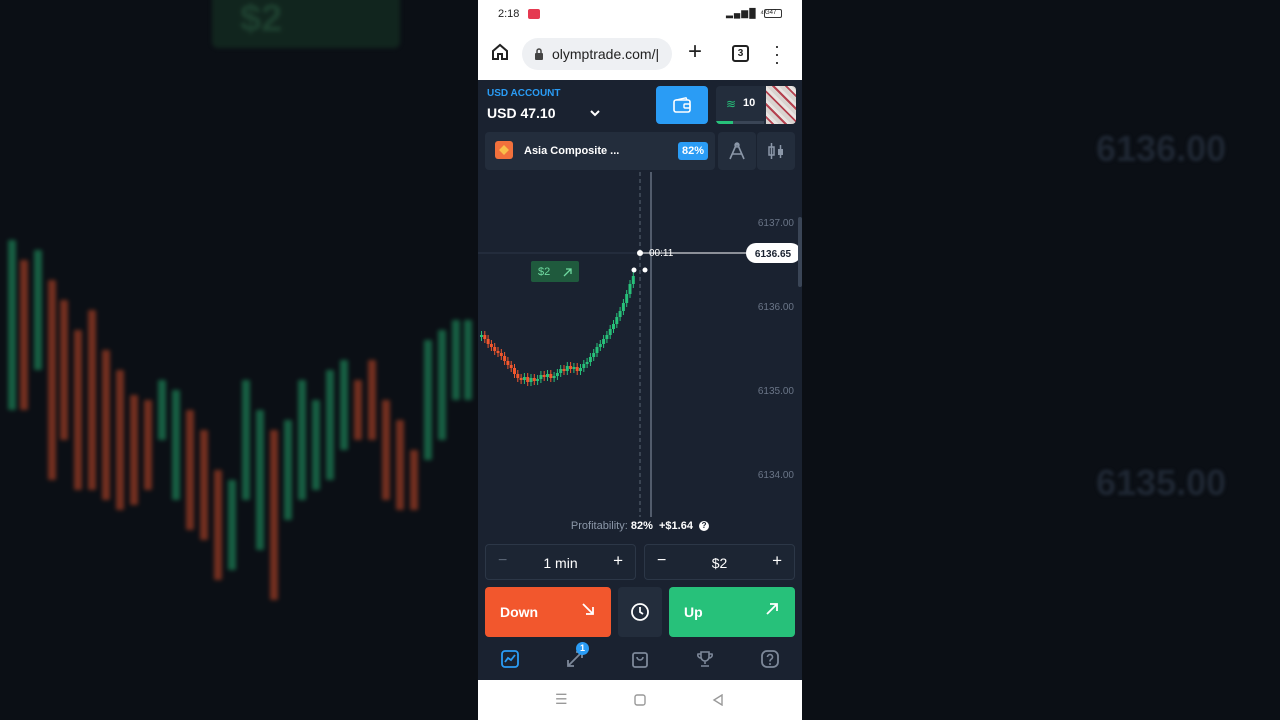  I want to click on battery-icon: 47, so click(773, 13).